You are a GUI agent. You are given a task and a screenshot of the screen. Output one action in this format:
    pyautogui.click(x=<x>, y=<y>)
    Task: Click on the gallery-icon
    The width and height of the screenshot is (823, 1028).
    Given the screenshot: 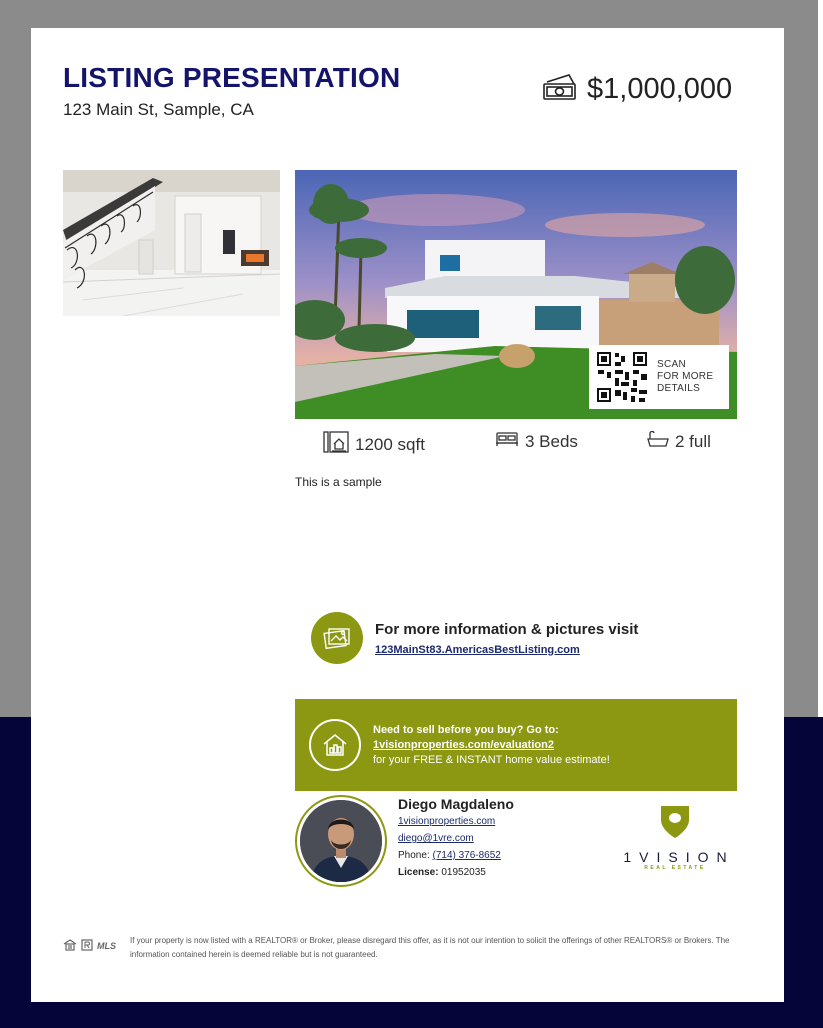 What is the action you would take?
    pyautogui.click(x=337, y=638)
    